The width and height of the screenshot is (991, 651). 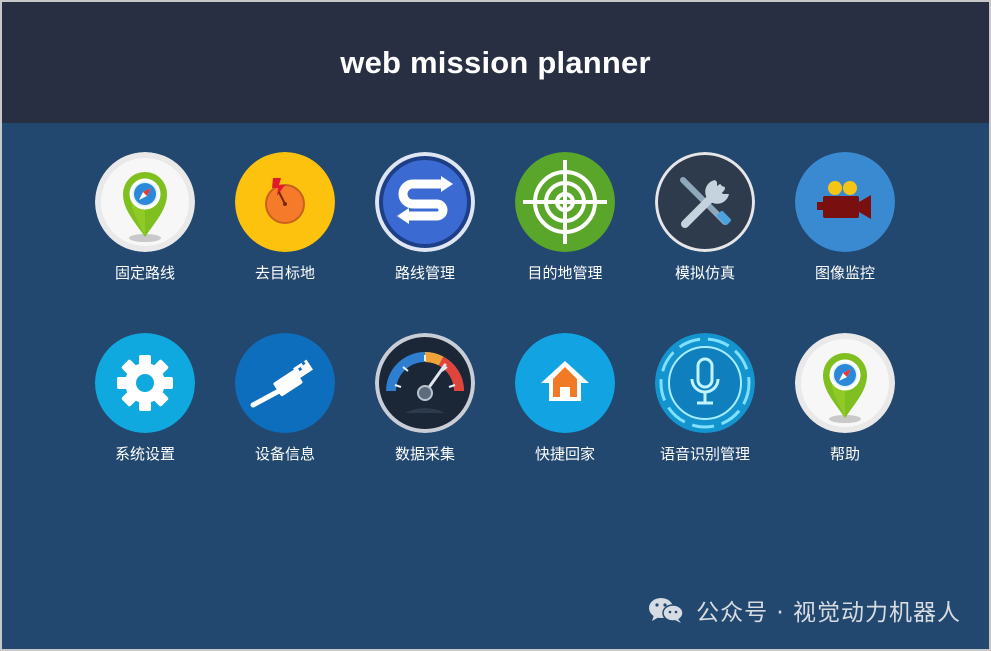 I want to click on tile-simulation: 模拟仿真, so click(x=705, y=217).